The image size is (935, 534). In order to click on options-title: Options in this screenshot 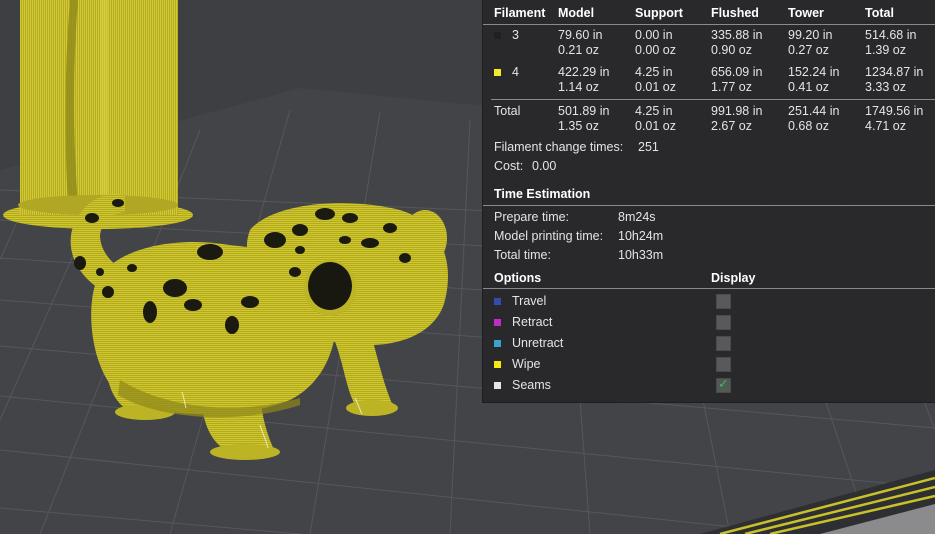, I will do `click(518, 278)`.